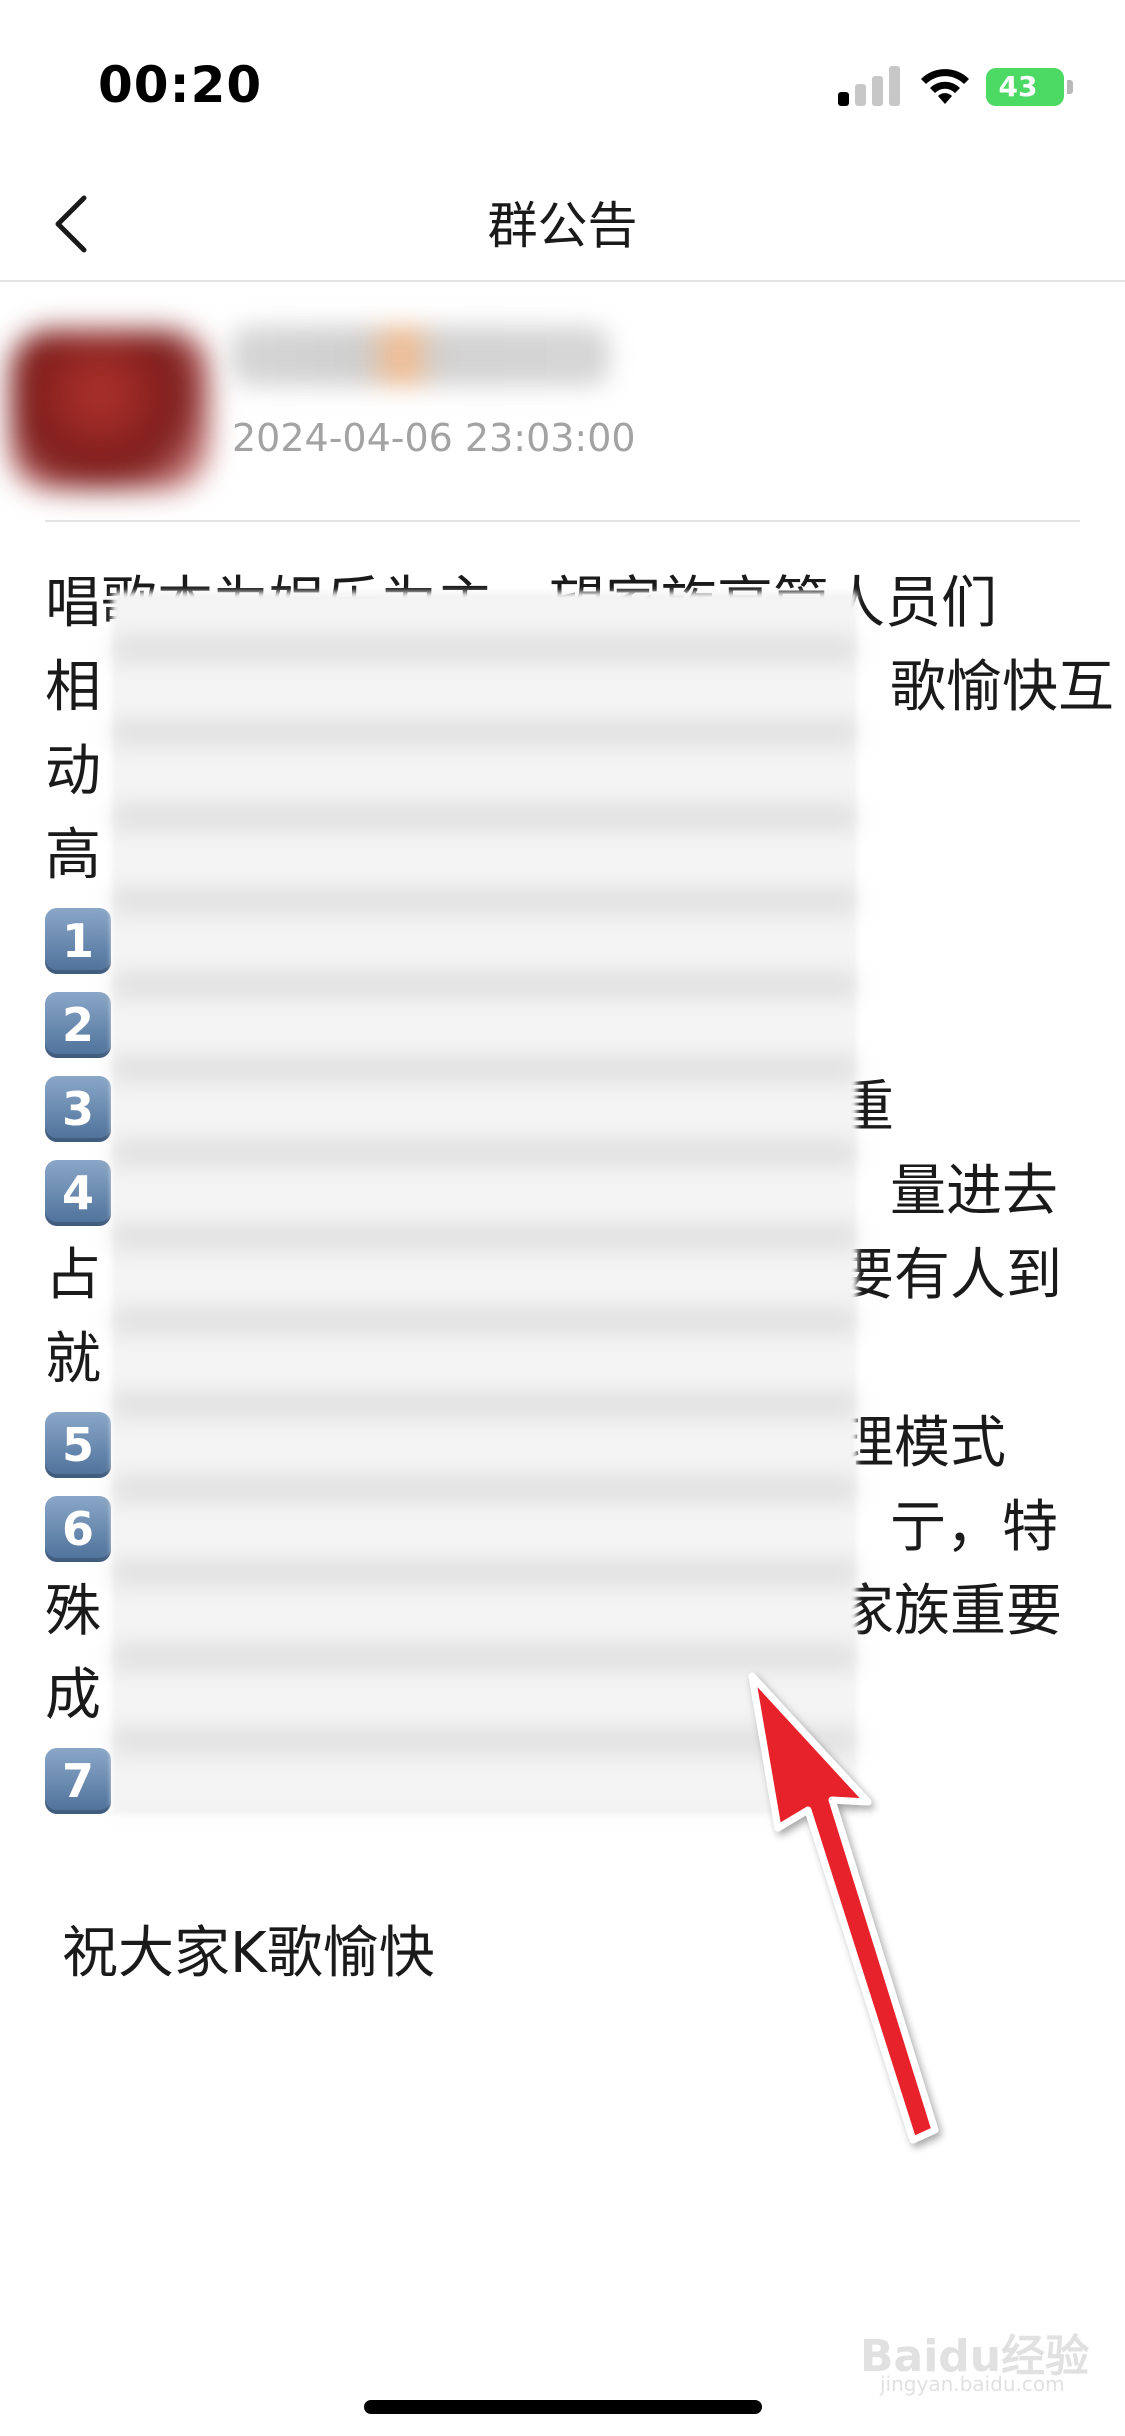  Describe the element at coordinates (73, 855) in the screenshot. I see `content-line: 高` at that location.